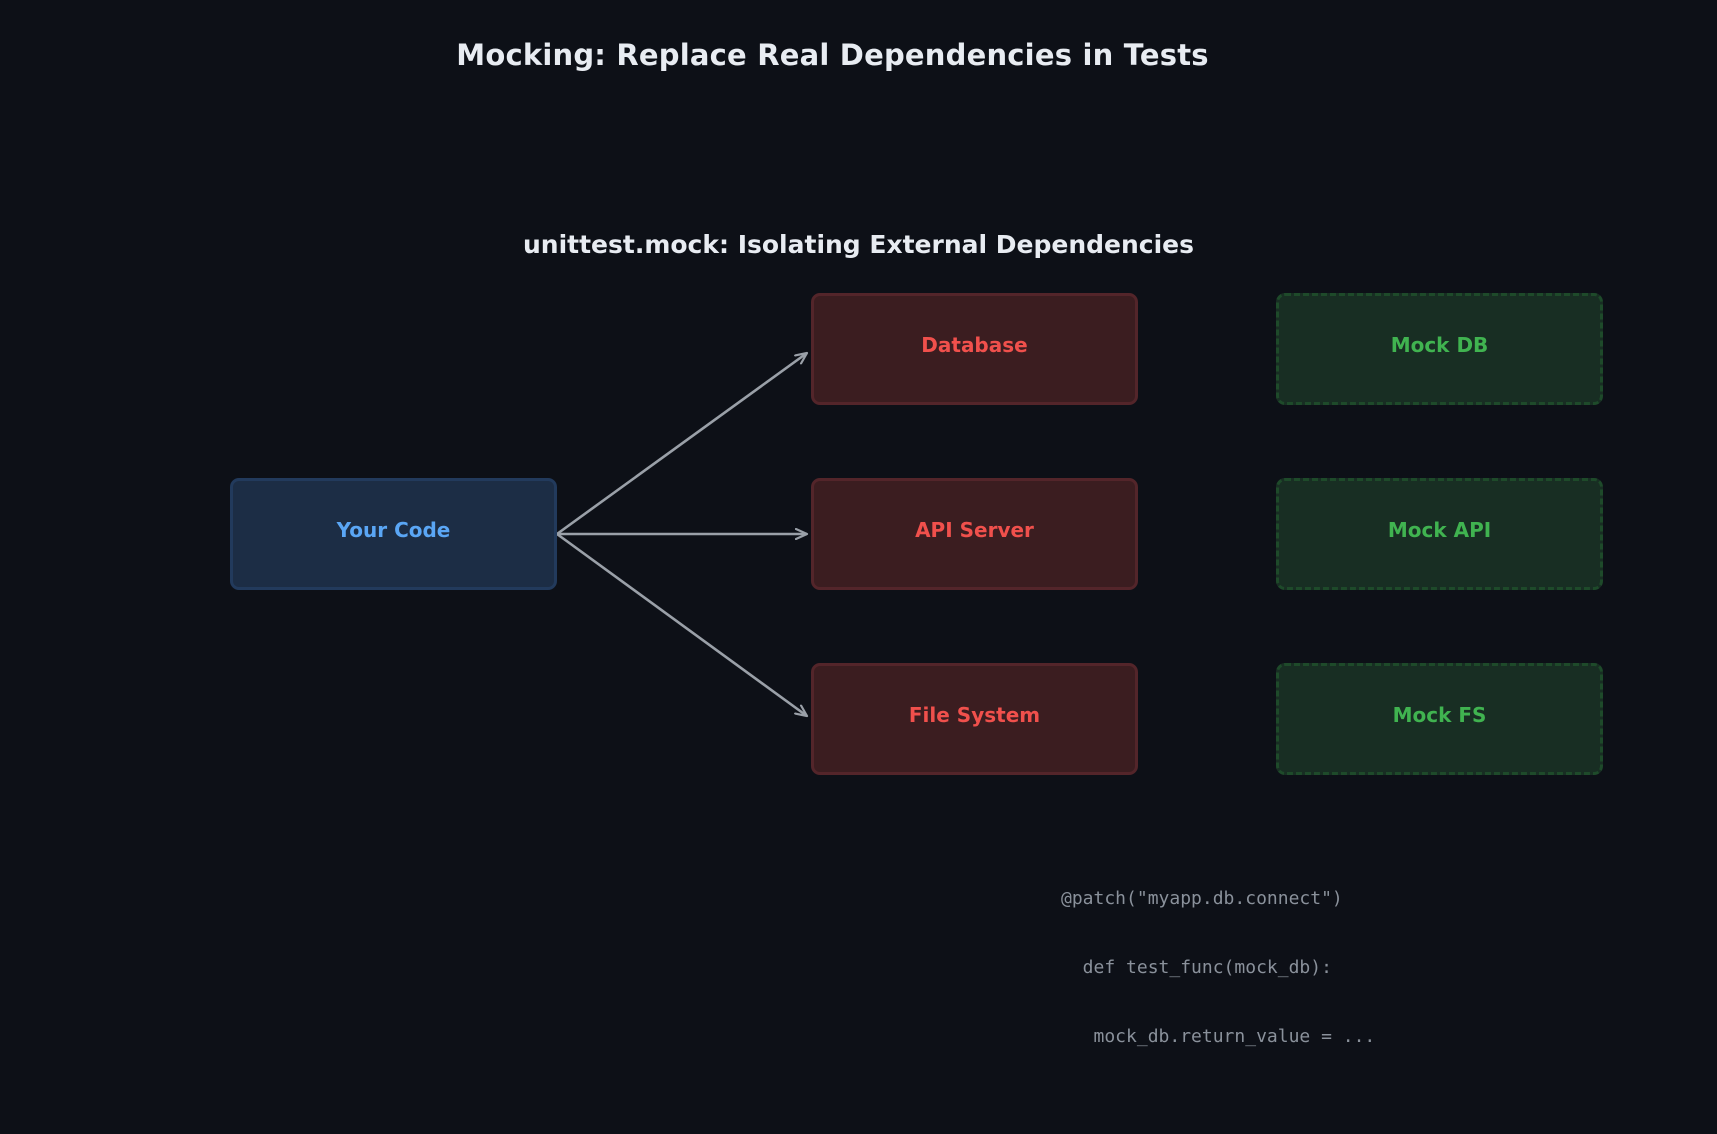 This screenshot has width=1717, height=1134. What do you see at coordinates (974, 530) in the screenshot?
I see `api-server-label: API Server` at bounding box center [974, 530].